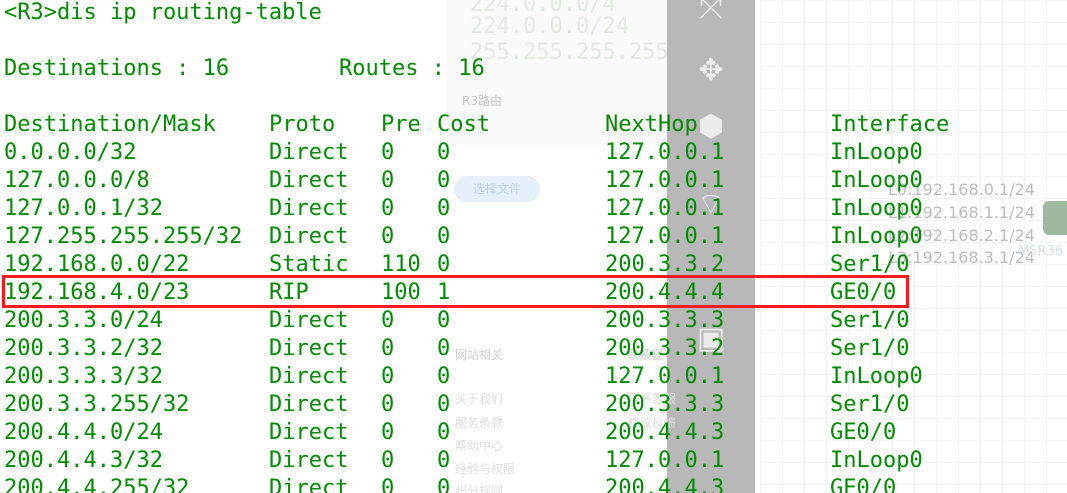 The width and height of the screenshot is (1067, 493). I want to click on cell-destination: 200.4.4.0/24, so click(83, 432).